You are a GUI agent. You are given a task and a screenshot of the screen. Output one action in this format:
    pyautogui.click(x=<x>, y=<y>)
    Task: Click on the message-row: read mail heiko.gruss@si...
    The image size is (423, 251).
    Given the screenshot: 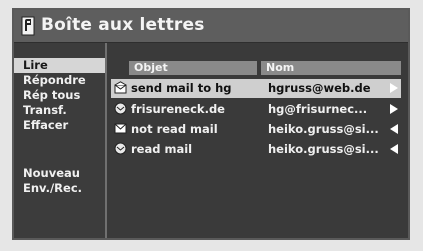 What is the action you would take?
    pyautogui.click(x=256, y=149)
    